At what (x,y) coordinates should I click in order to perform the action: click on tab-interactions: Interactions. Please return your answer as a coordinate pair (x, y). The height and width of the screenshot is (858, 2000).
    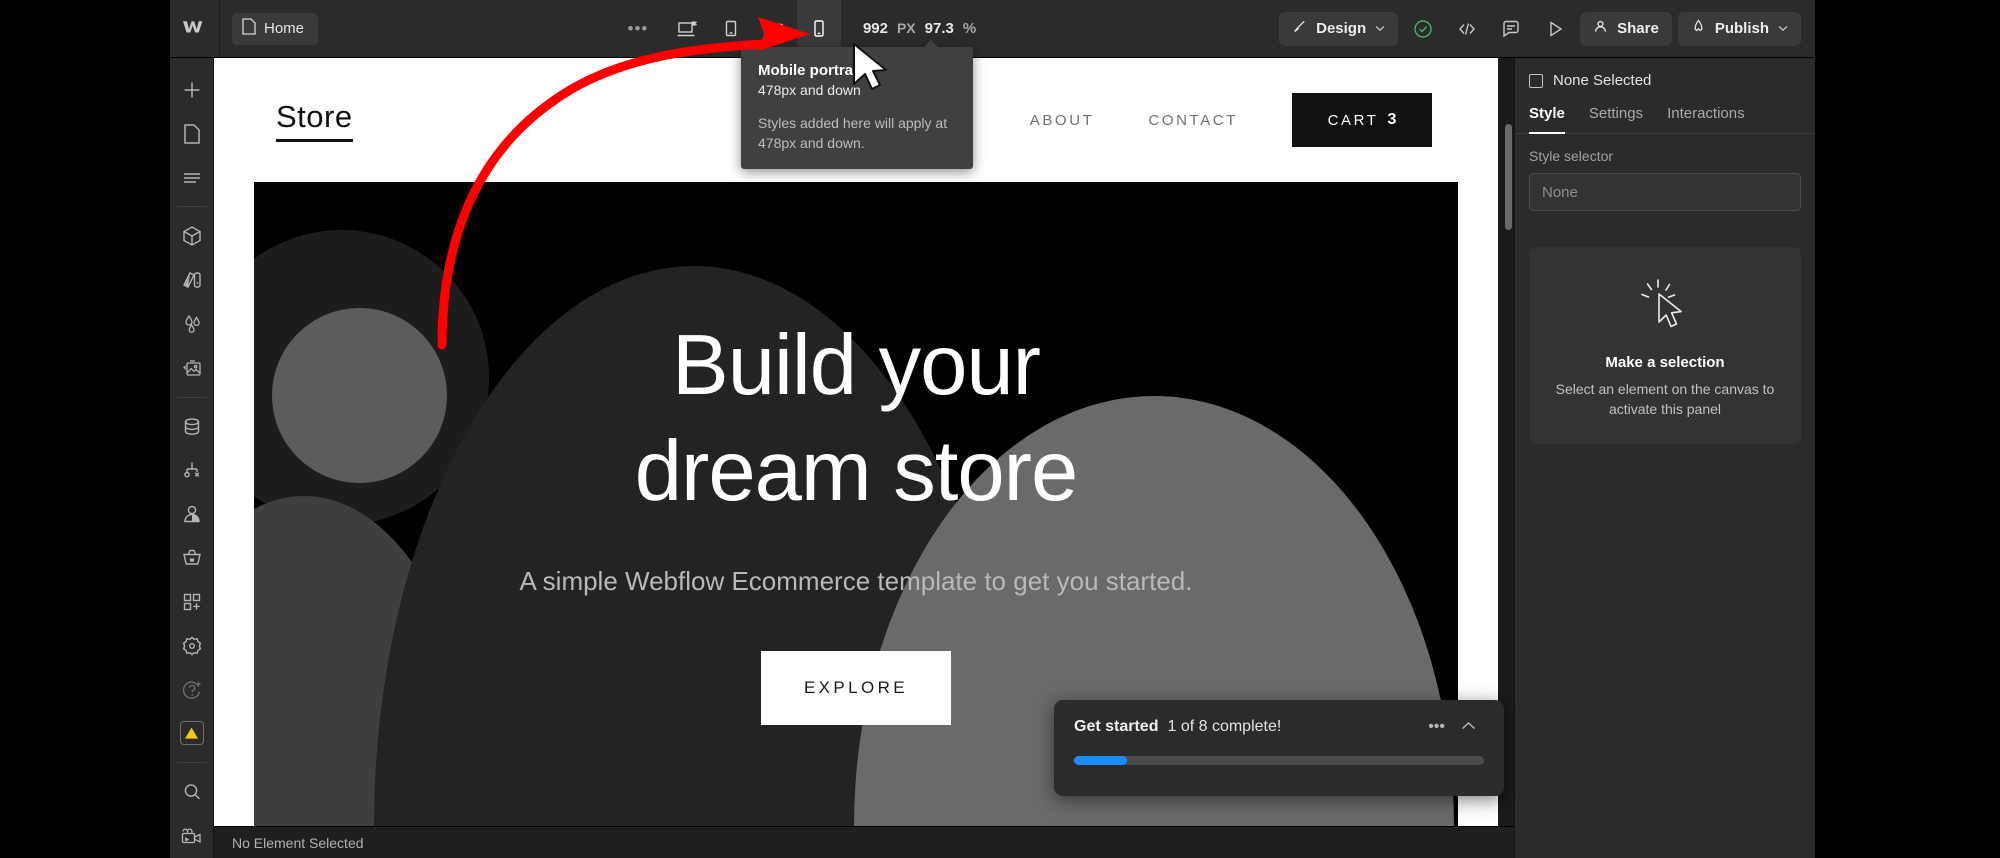
    Looking at the image, I should click on (1706, 119).